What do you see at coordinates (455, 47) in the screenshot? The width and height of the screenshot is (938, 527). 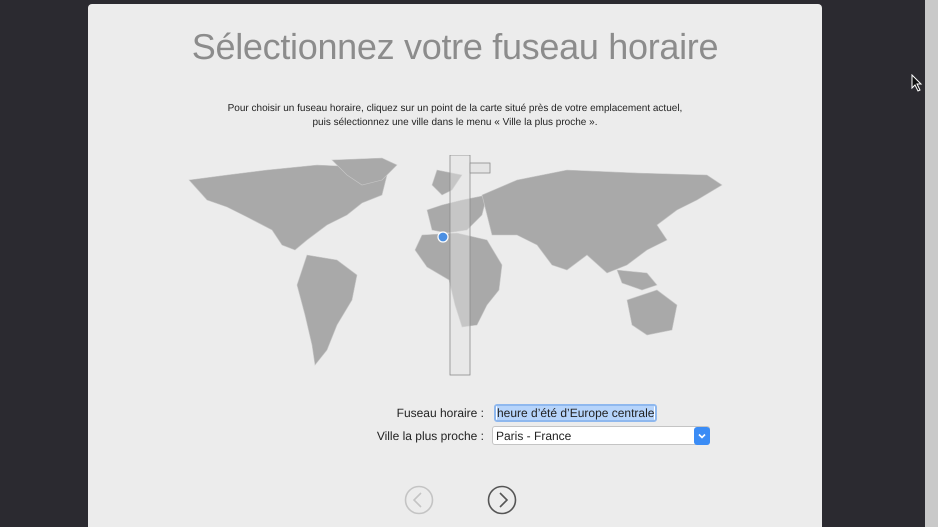 I see `page-title: Sélectionnez votre fuseau horaire` at bounding box center [455, 47].